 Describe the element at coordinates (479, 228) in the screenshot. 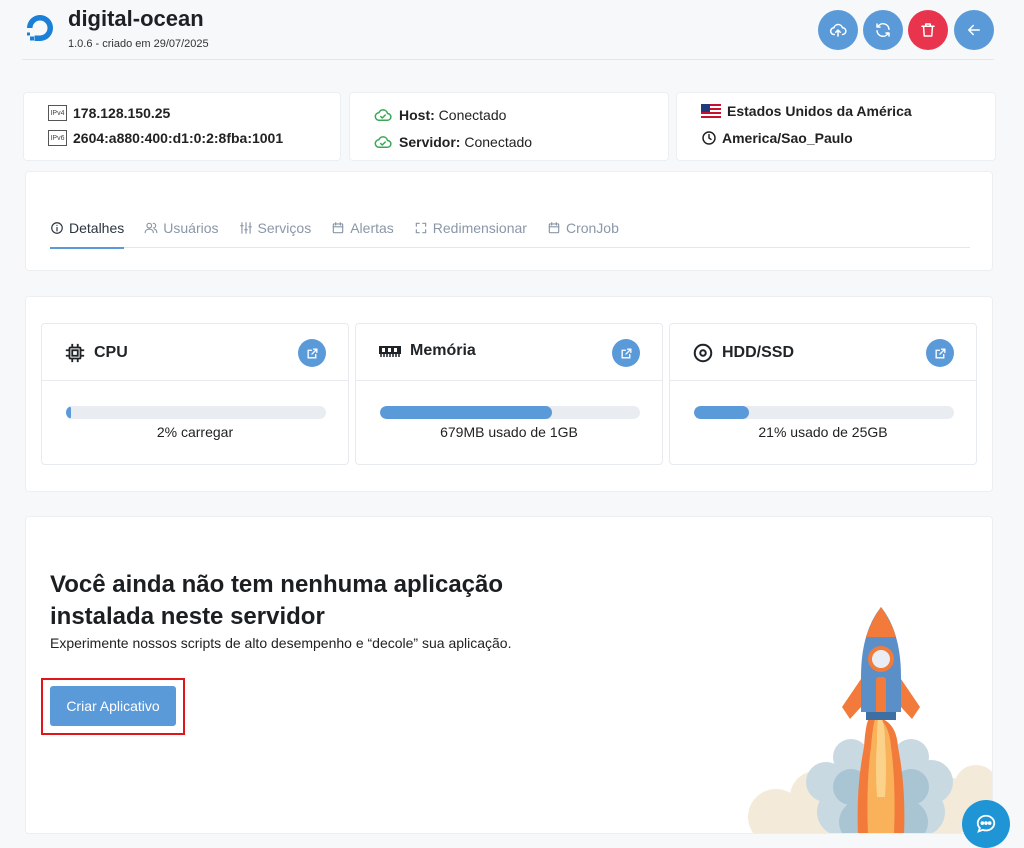

I see `tab-label: Redimensionar` at that location.